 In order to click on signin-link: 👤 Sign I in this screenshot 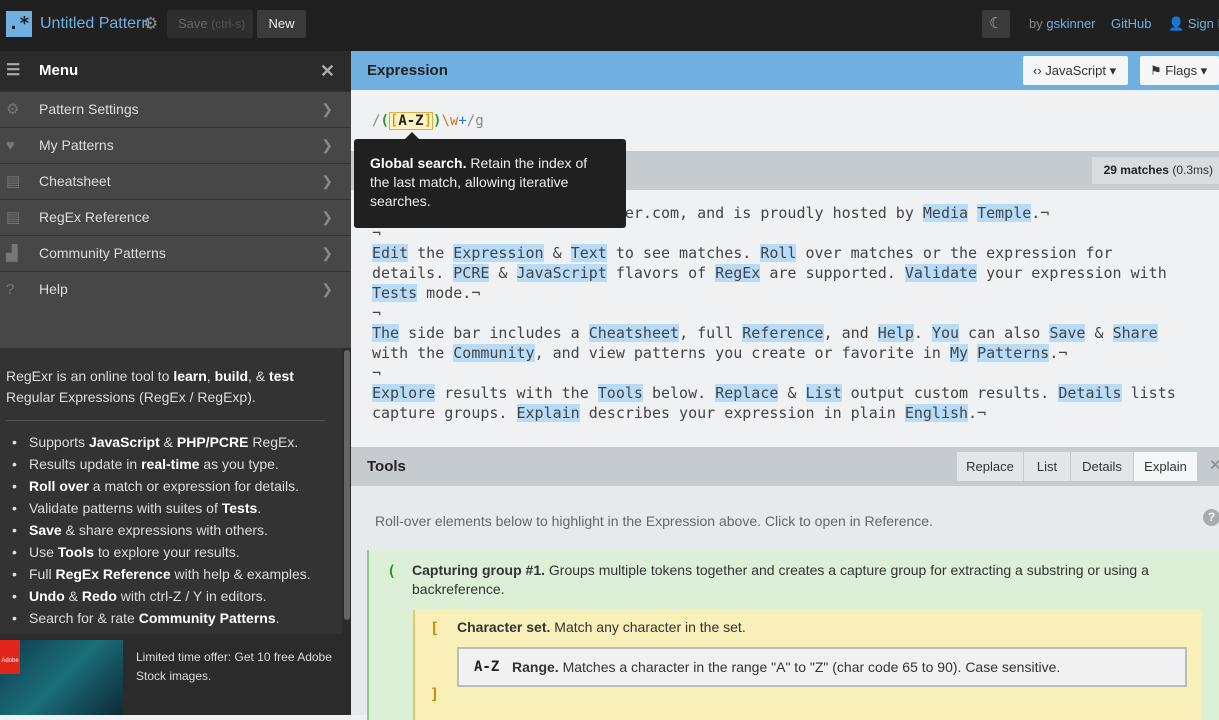, I will do `click(1193, 24)`.